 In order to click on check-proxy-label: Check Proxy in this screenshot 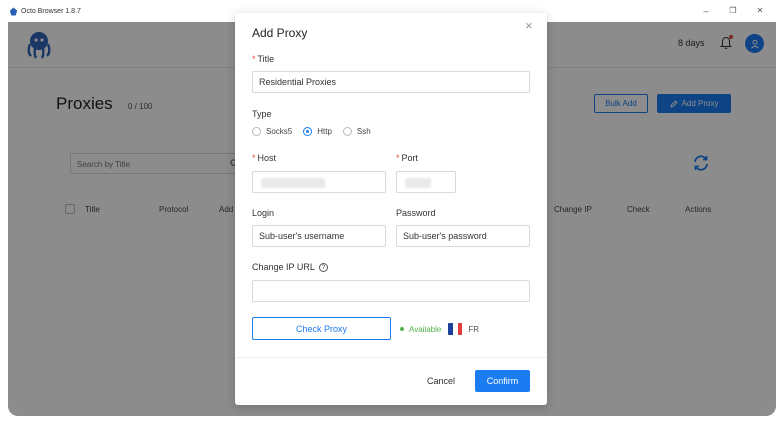, I will do `click(321, 328)`.